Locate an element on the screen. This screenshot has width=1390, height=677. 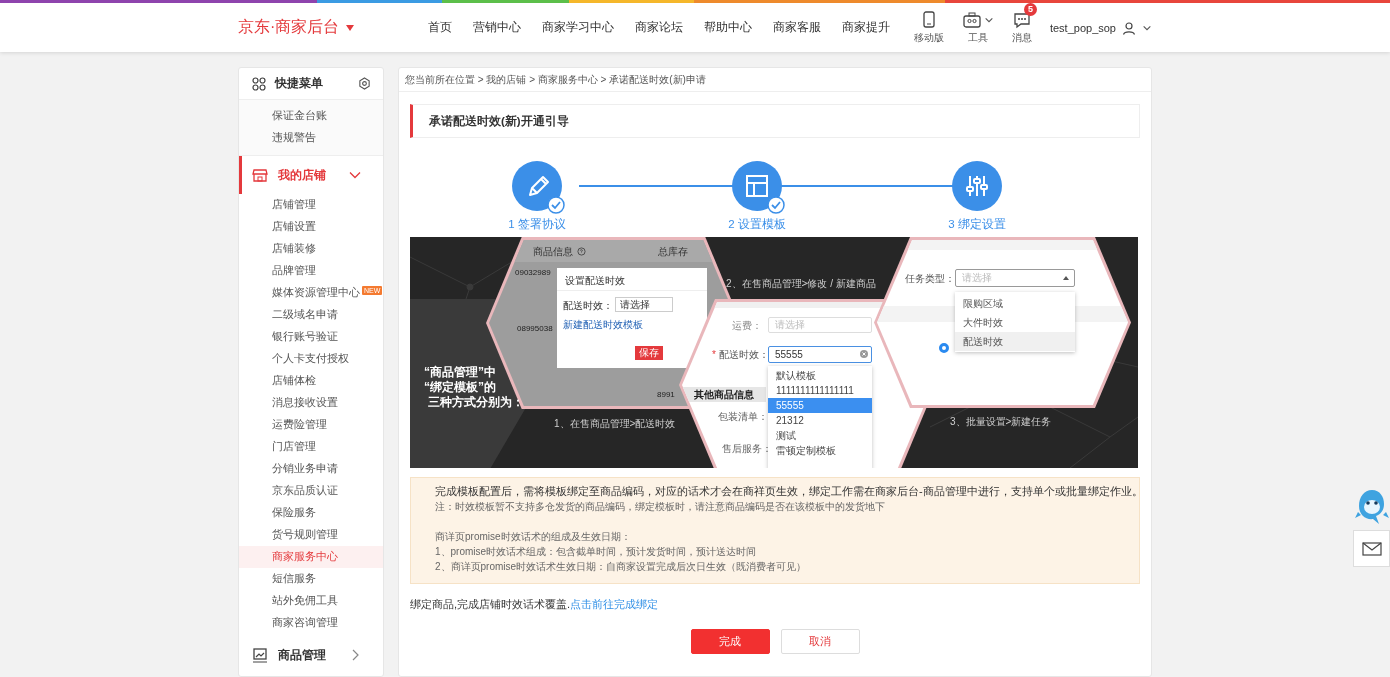
nav-link: 帮助中心 is located at coordinates (728, 27).